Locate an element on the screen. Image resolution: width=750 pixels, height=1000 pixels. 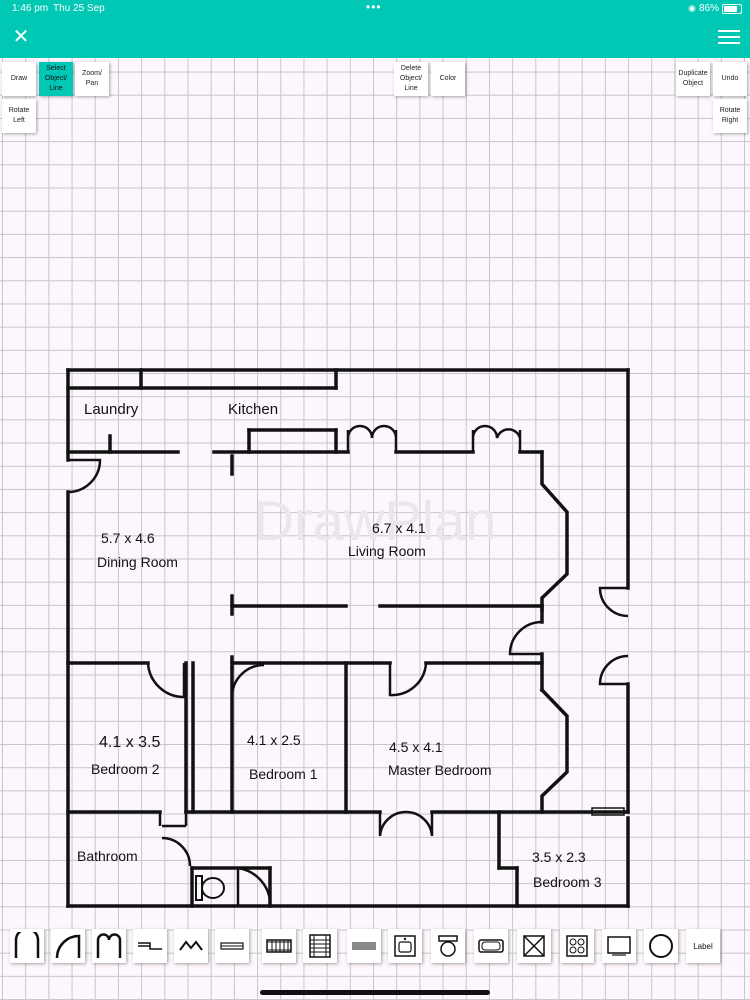
room-label-master: Master Bedroom is located at coordinates (439, 770).